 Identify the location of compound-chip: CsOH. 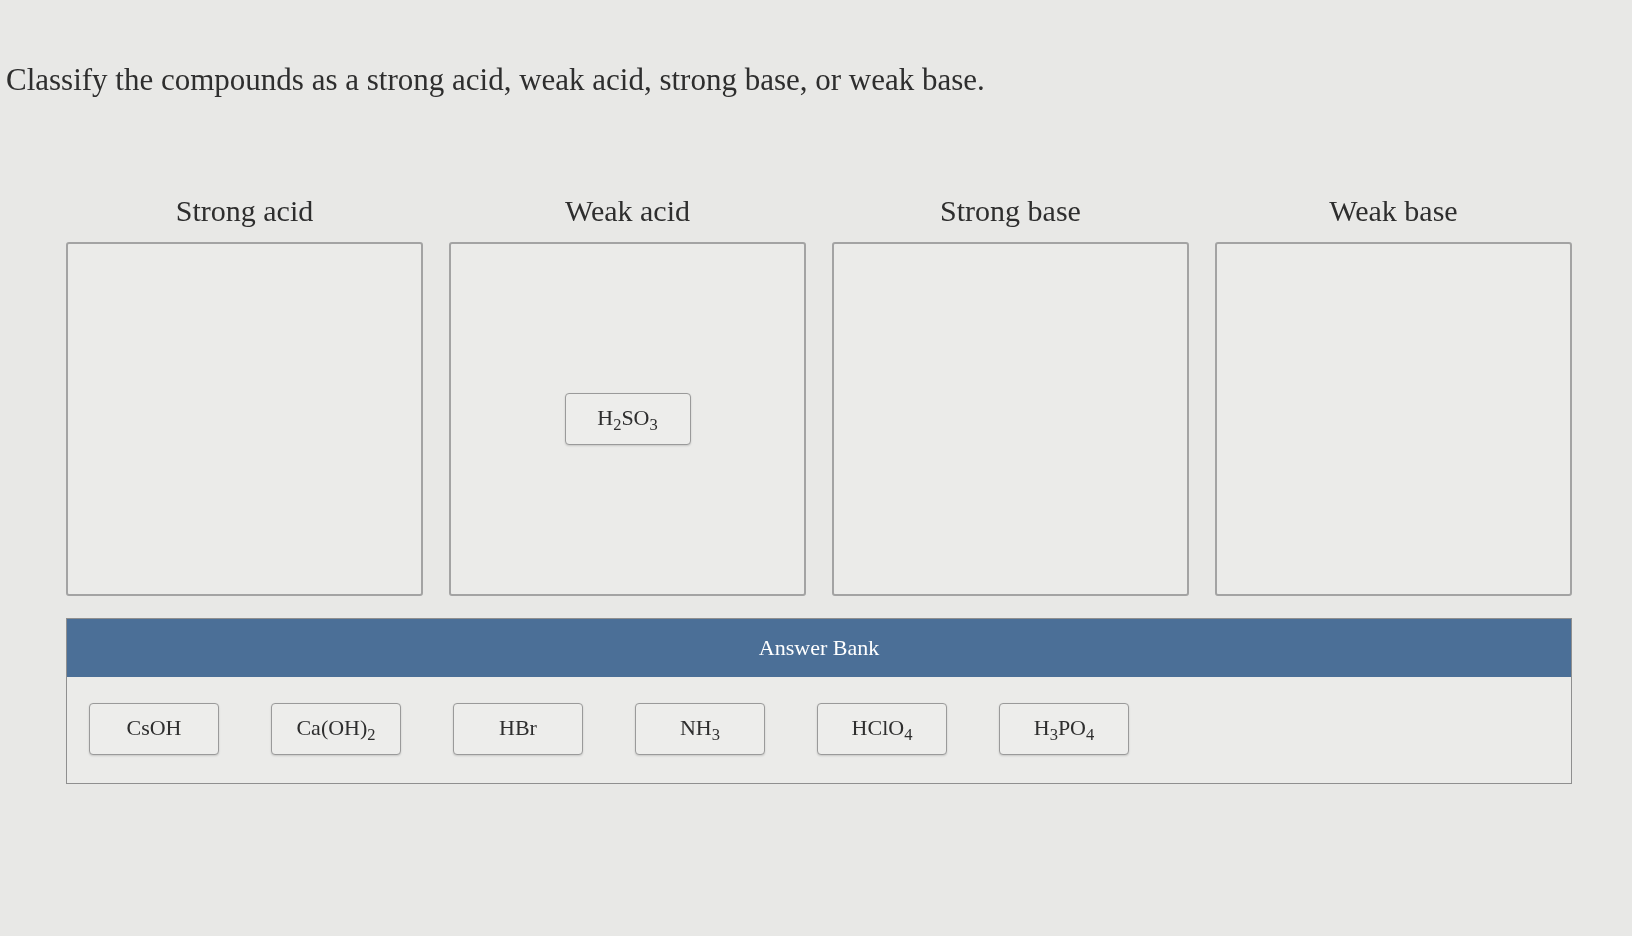
(154, 729).